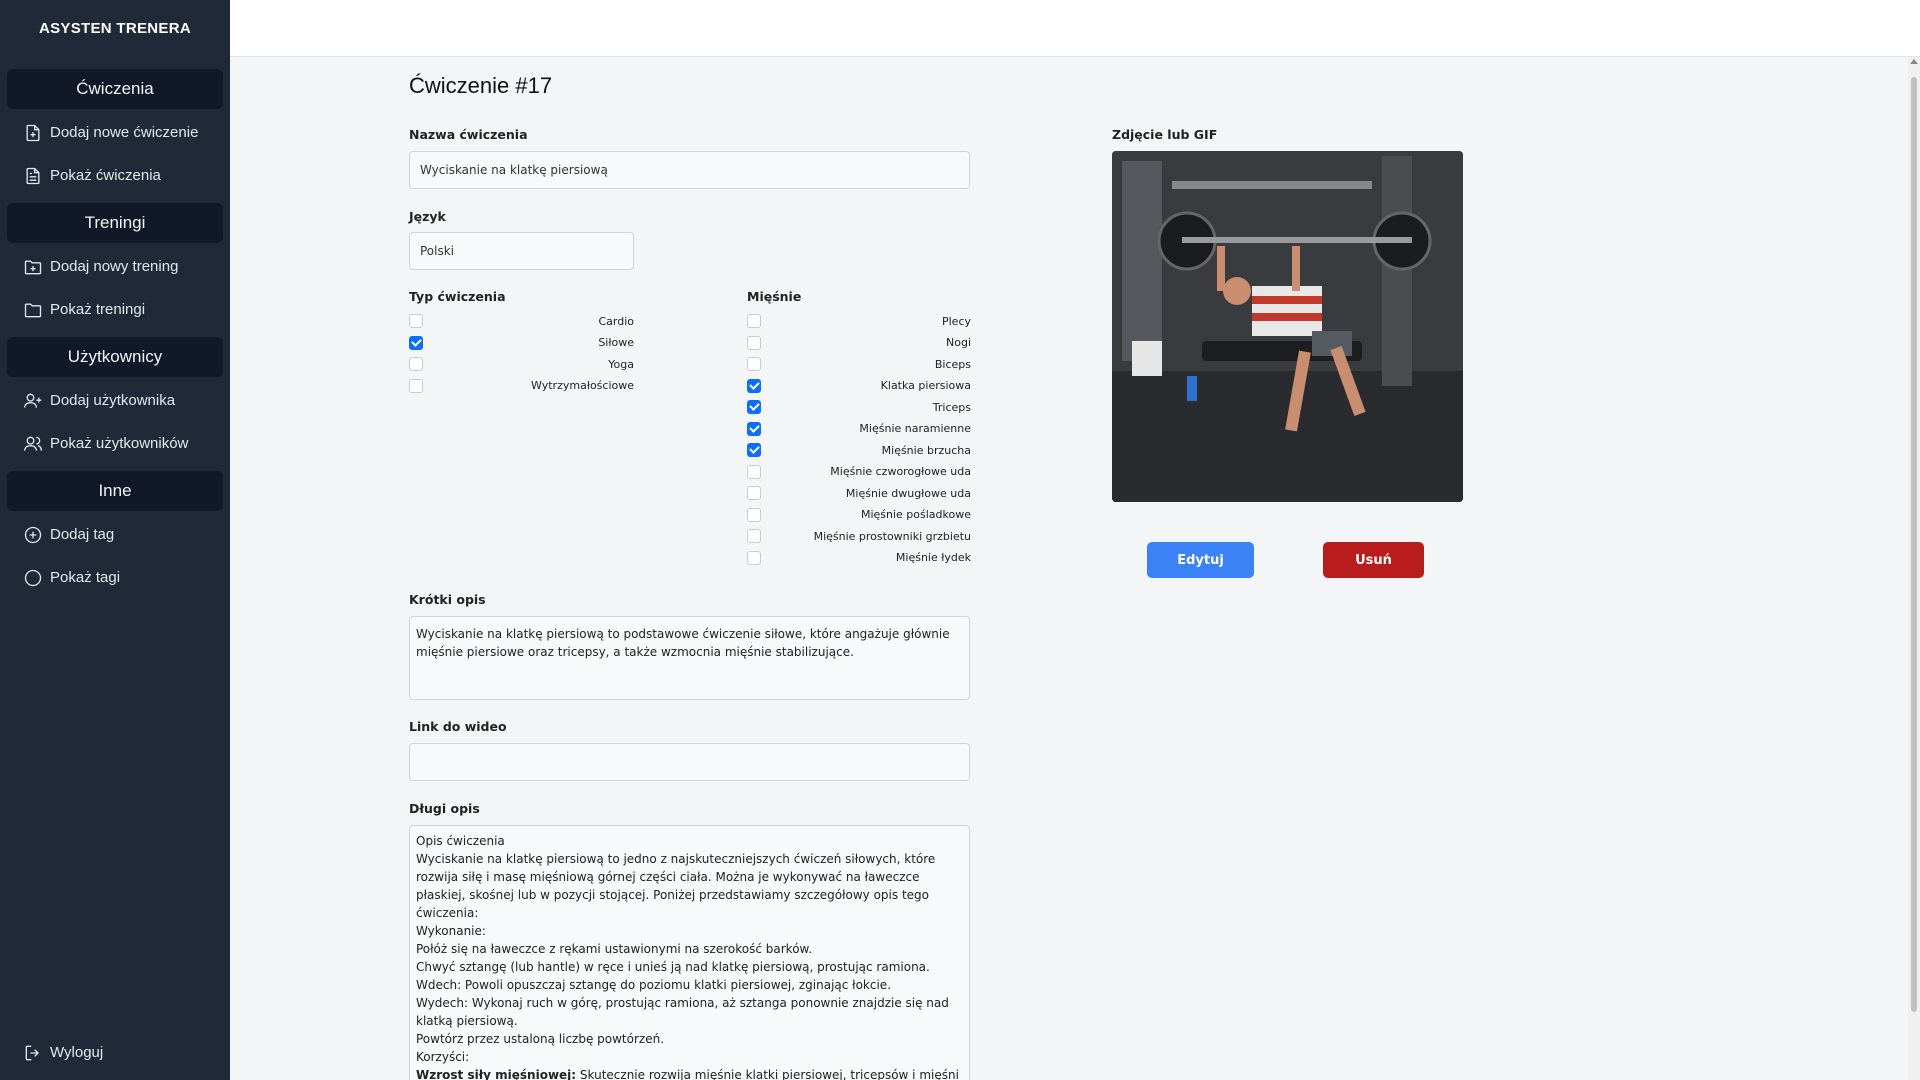 The width and height of the screenshot is (1920, 1080). I want to click on nav-add-user: Dodaj użytkownika, so click(115, 400).